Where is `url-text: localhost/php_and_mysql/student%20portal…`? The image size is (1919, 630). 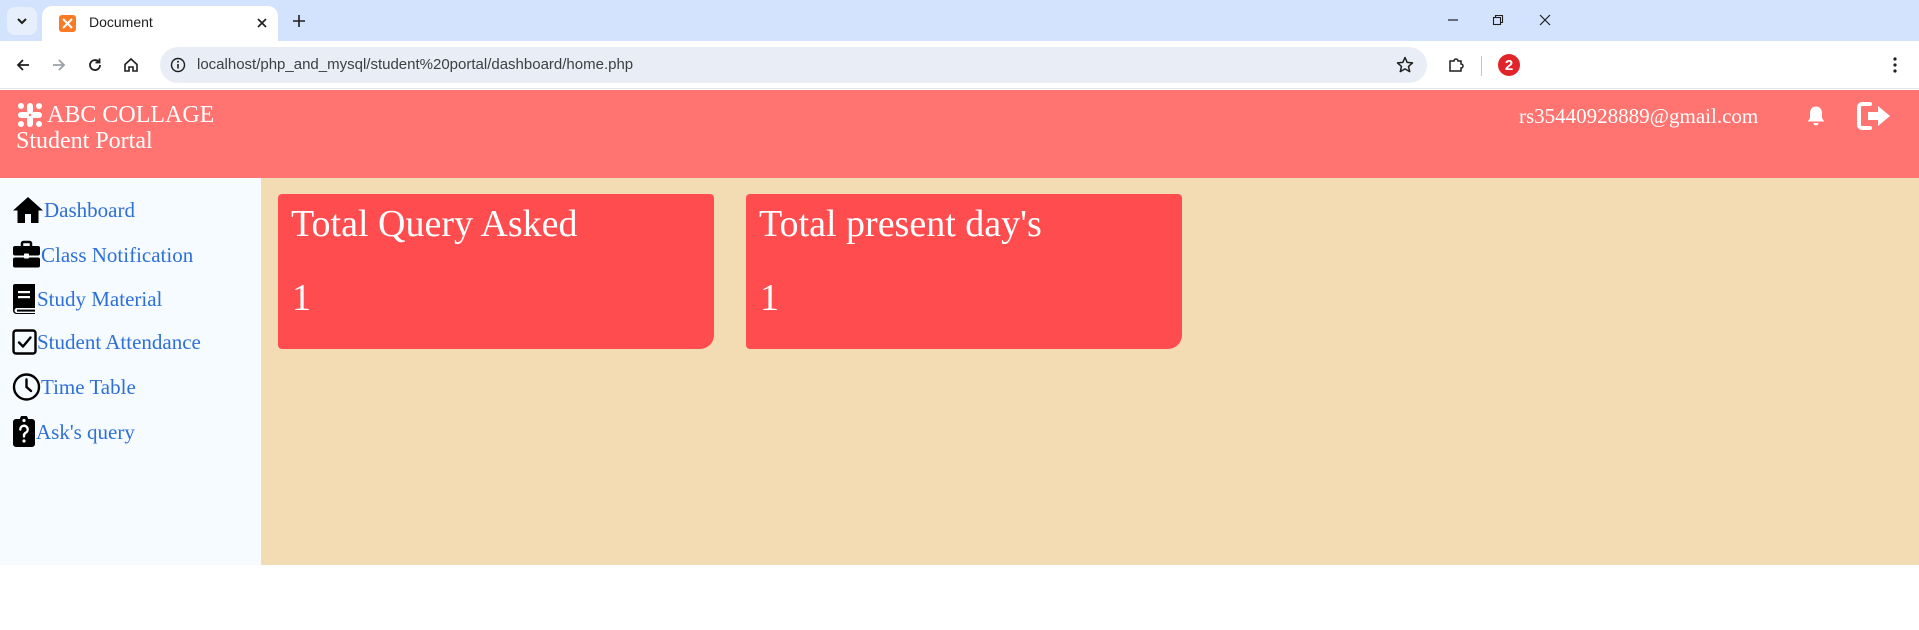
url-text: localhost/php_and_mysql/student%20portal… is located at coordinates (415, 64).